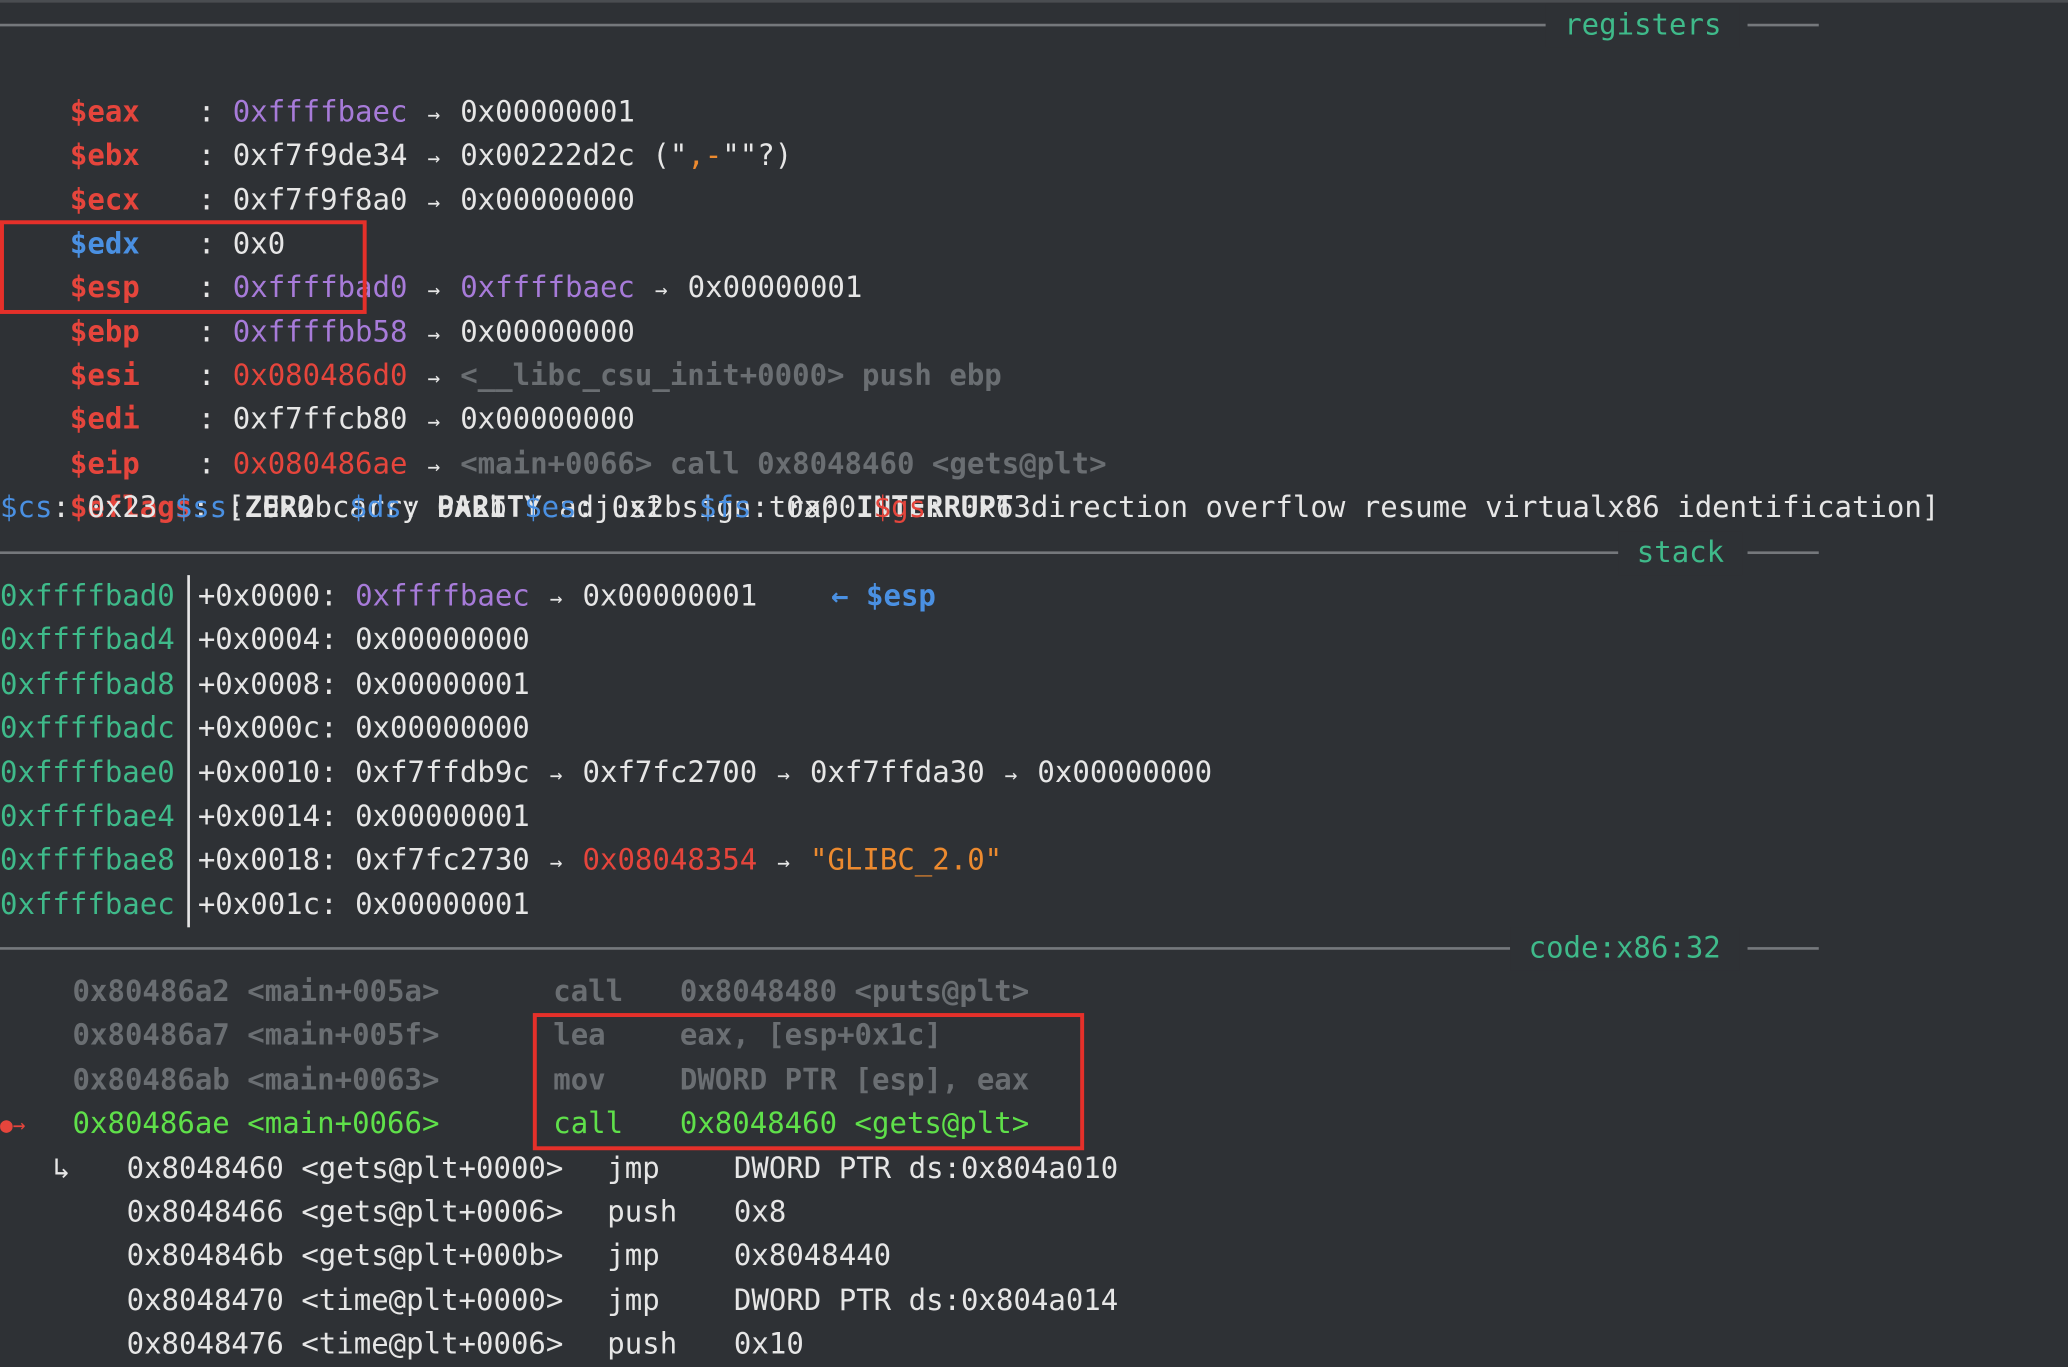 This screenshot has height=1367, width=2068. I want to click on target-instruction-row: 0x8048466 <gets@plt+0006> push 0x8, so click(457, 1213).